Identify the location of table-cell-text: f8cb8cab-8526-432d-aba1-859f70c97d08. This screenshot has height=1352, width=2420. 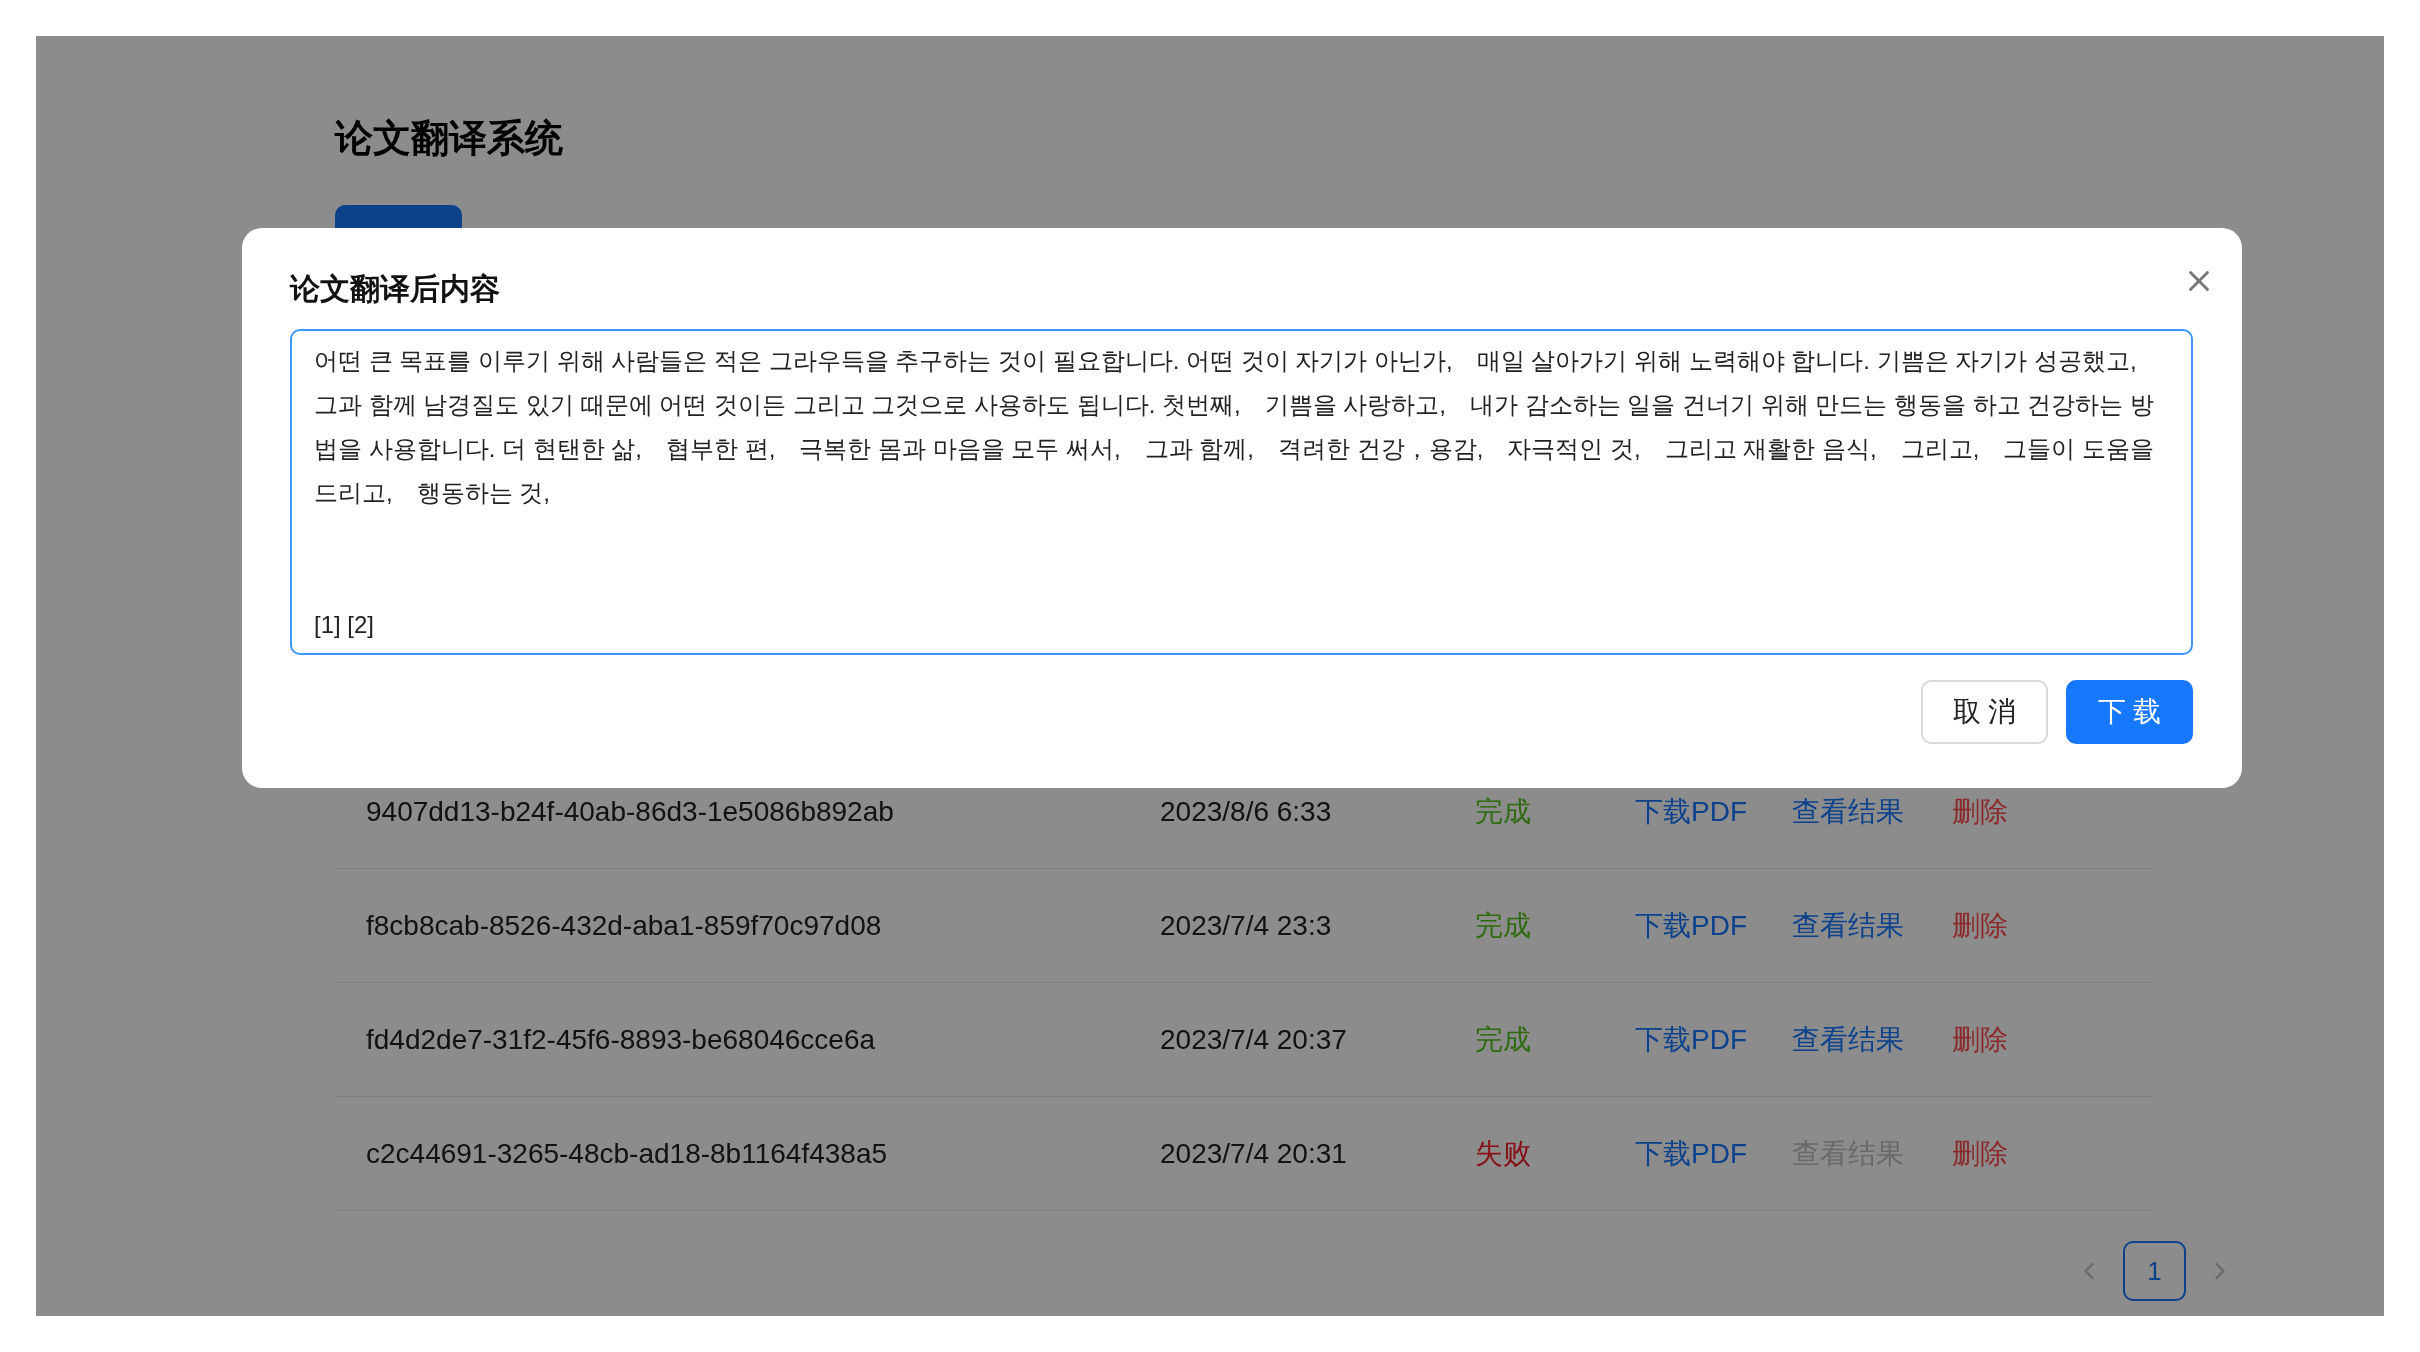
(624, 925).